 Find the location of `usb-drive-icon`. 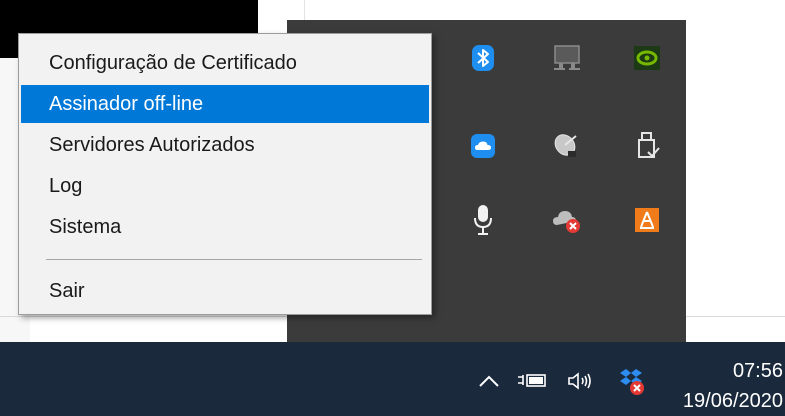

usb-drive-icon is located at coordinates (647, 146).